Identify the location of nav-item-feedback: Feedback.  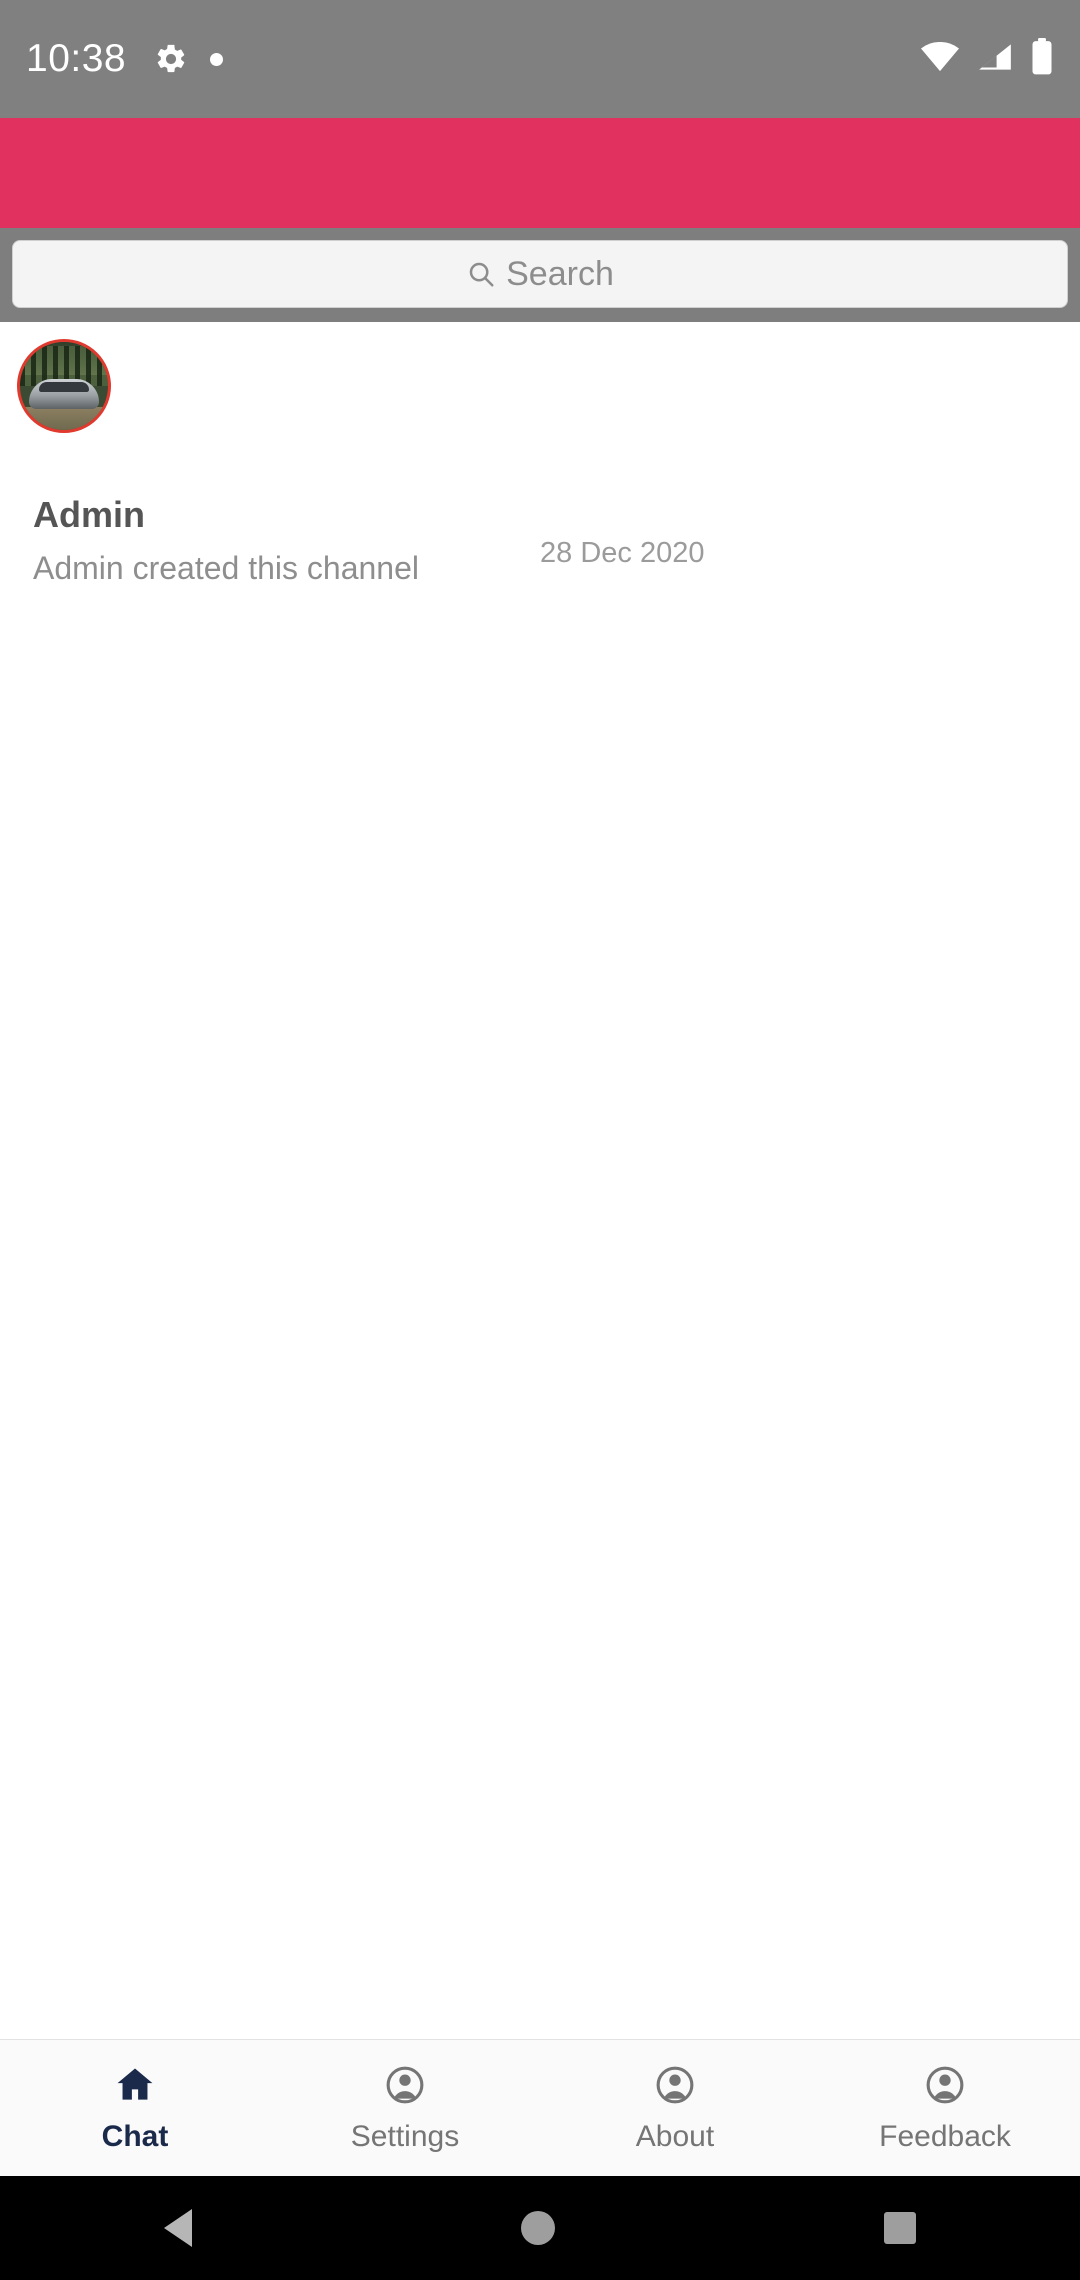
(945, 2108).